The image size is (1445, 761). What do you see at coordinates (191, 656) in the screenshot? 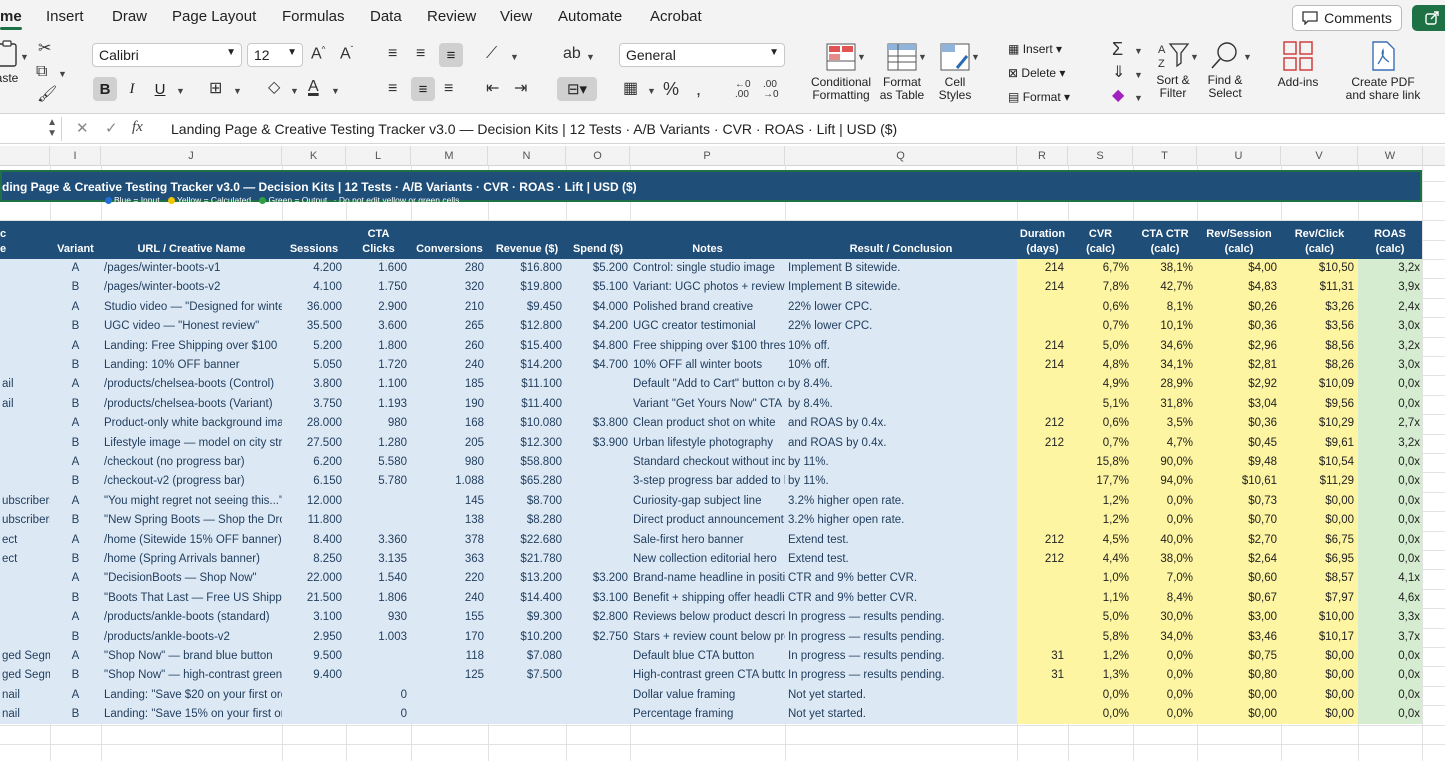
I see `cell-j: "Shop Now" — brand blue button` at bounding box center [191, 656].